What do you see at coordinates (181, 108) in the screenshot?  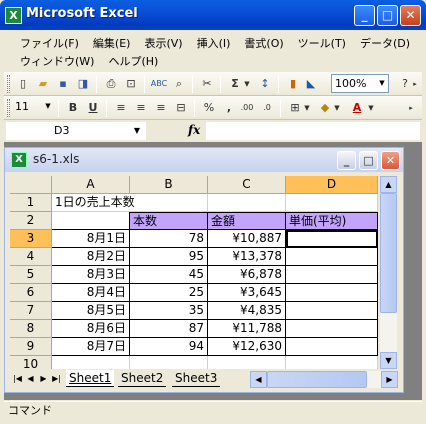 I see `merge-center-icon: ⊟` at bounding box center [181, 108].